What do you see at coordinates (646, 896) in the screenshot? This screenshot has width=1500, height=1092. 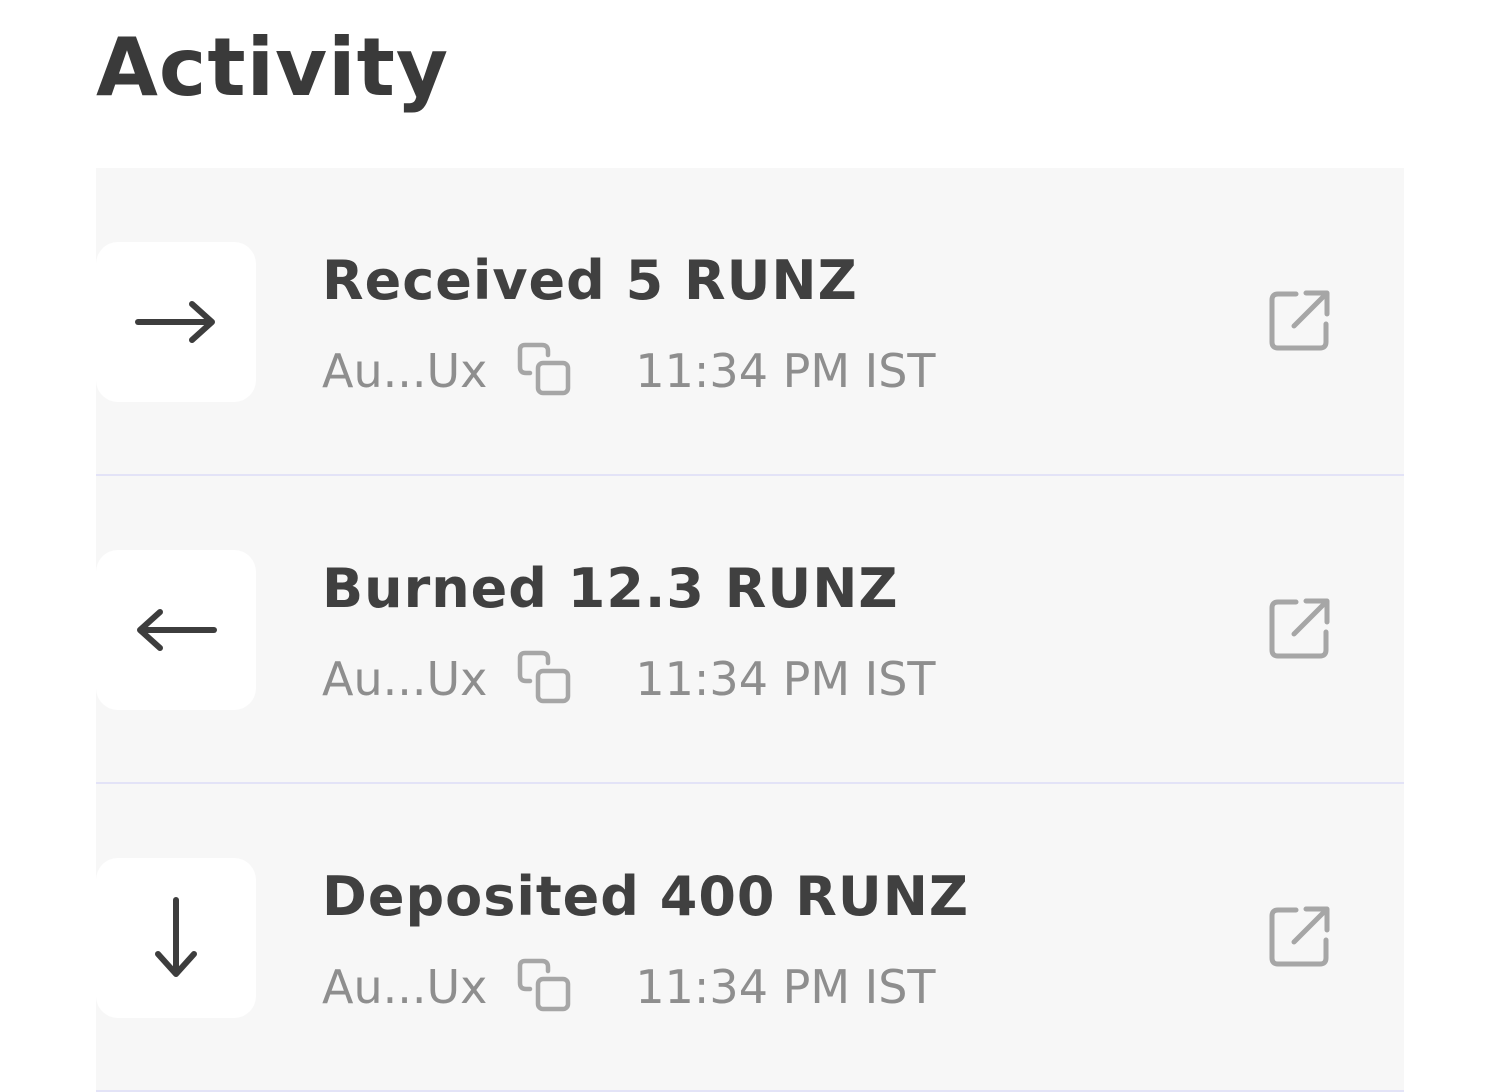 I see `activity-title: Deposited 400 RUNZ` at bounding box center [646, 896].